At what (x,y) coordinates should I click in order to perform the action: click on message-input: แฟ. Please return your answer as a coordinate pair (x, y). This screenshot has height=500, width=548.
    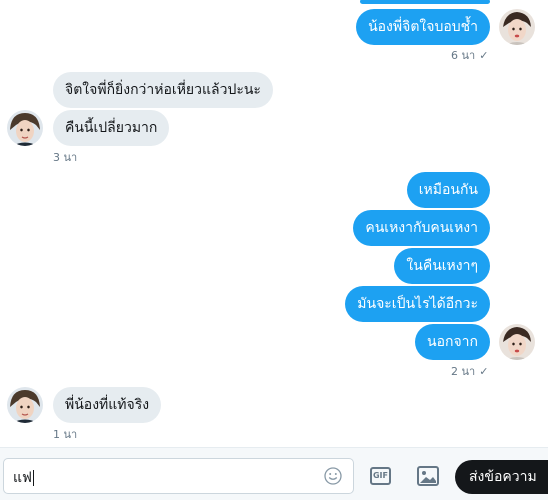
    Looking at the image, I should click on (178, 476).